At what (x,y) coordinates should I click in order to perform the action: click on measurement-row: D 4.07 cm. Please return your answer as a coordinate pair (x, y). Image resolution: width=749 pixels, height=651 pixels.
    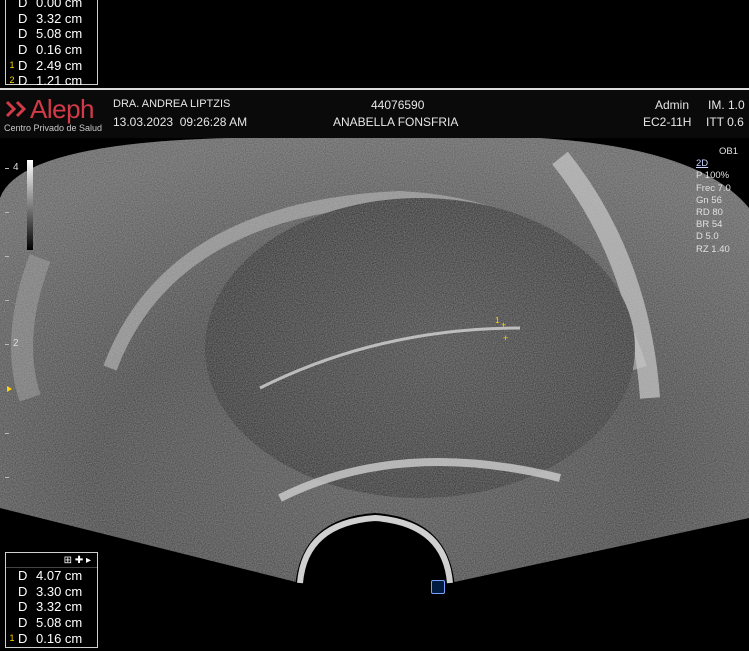
    Looking at the image, I should click on (51, 576).